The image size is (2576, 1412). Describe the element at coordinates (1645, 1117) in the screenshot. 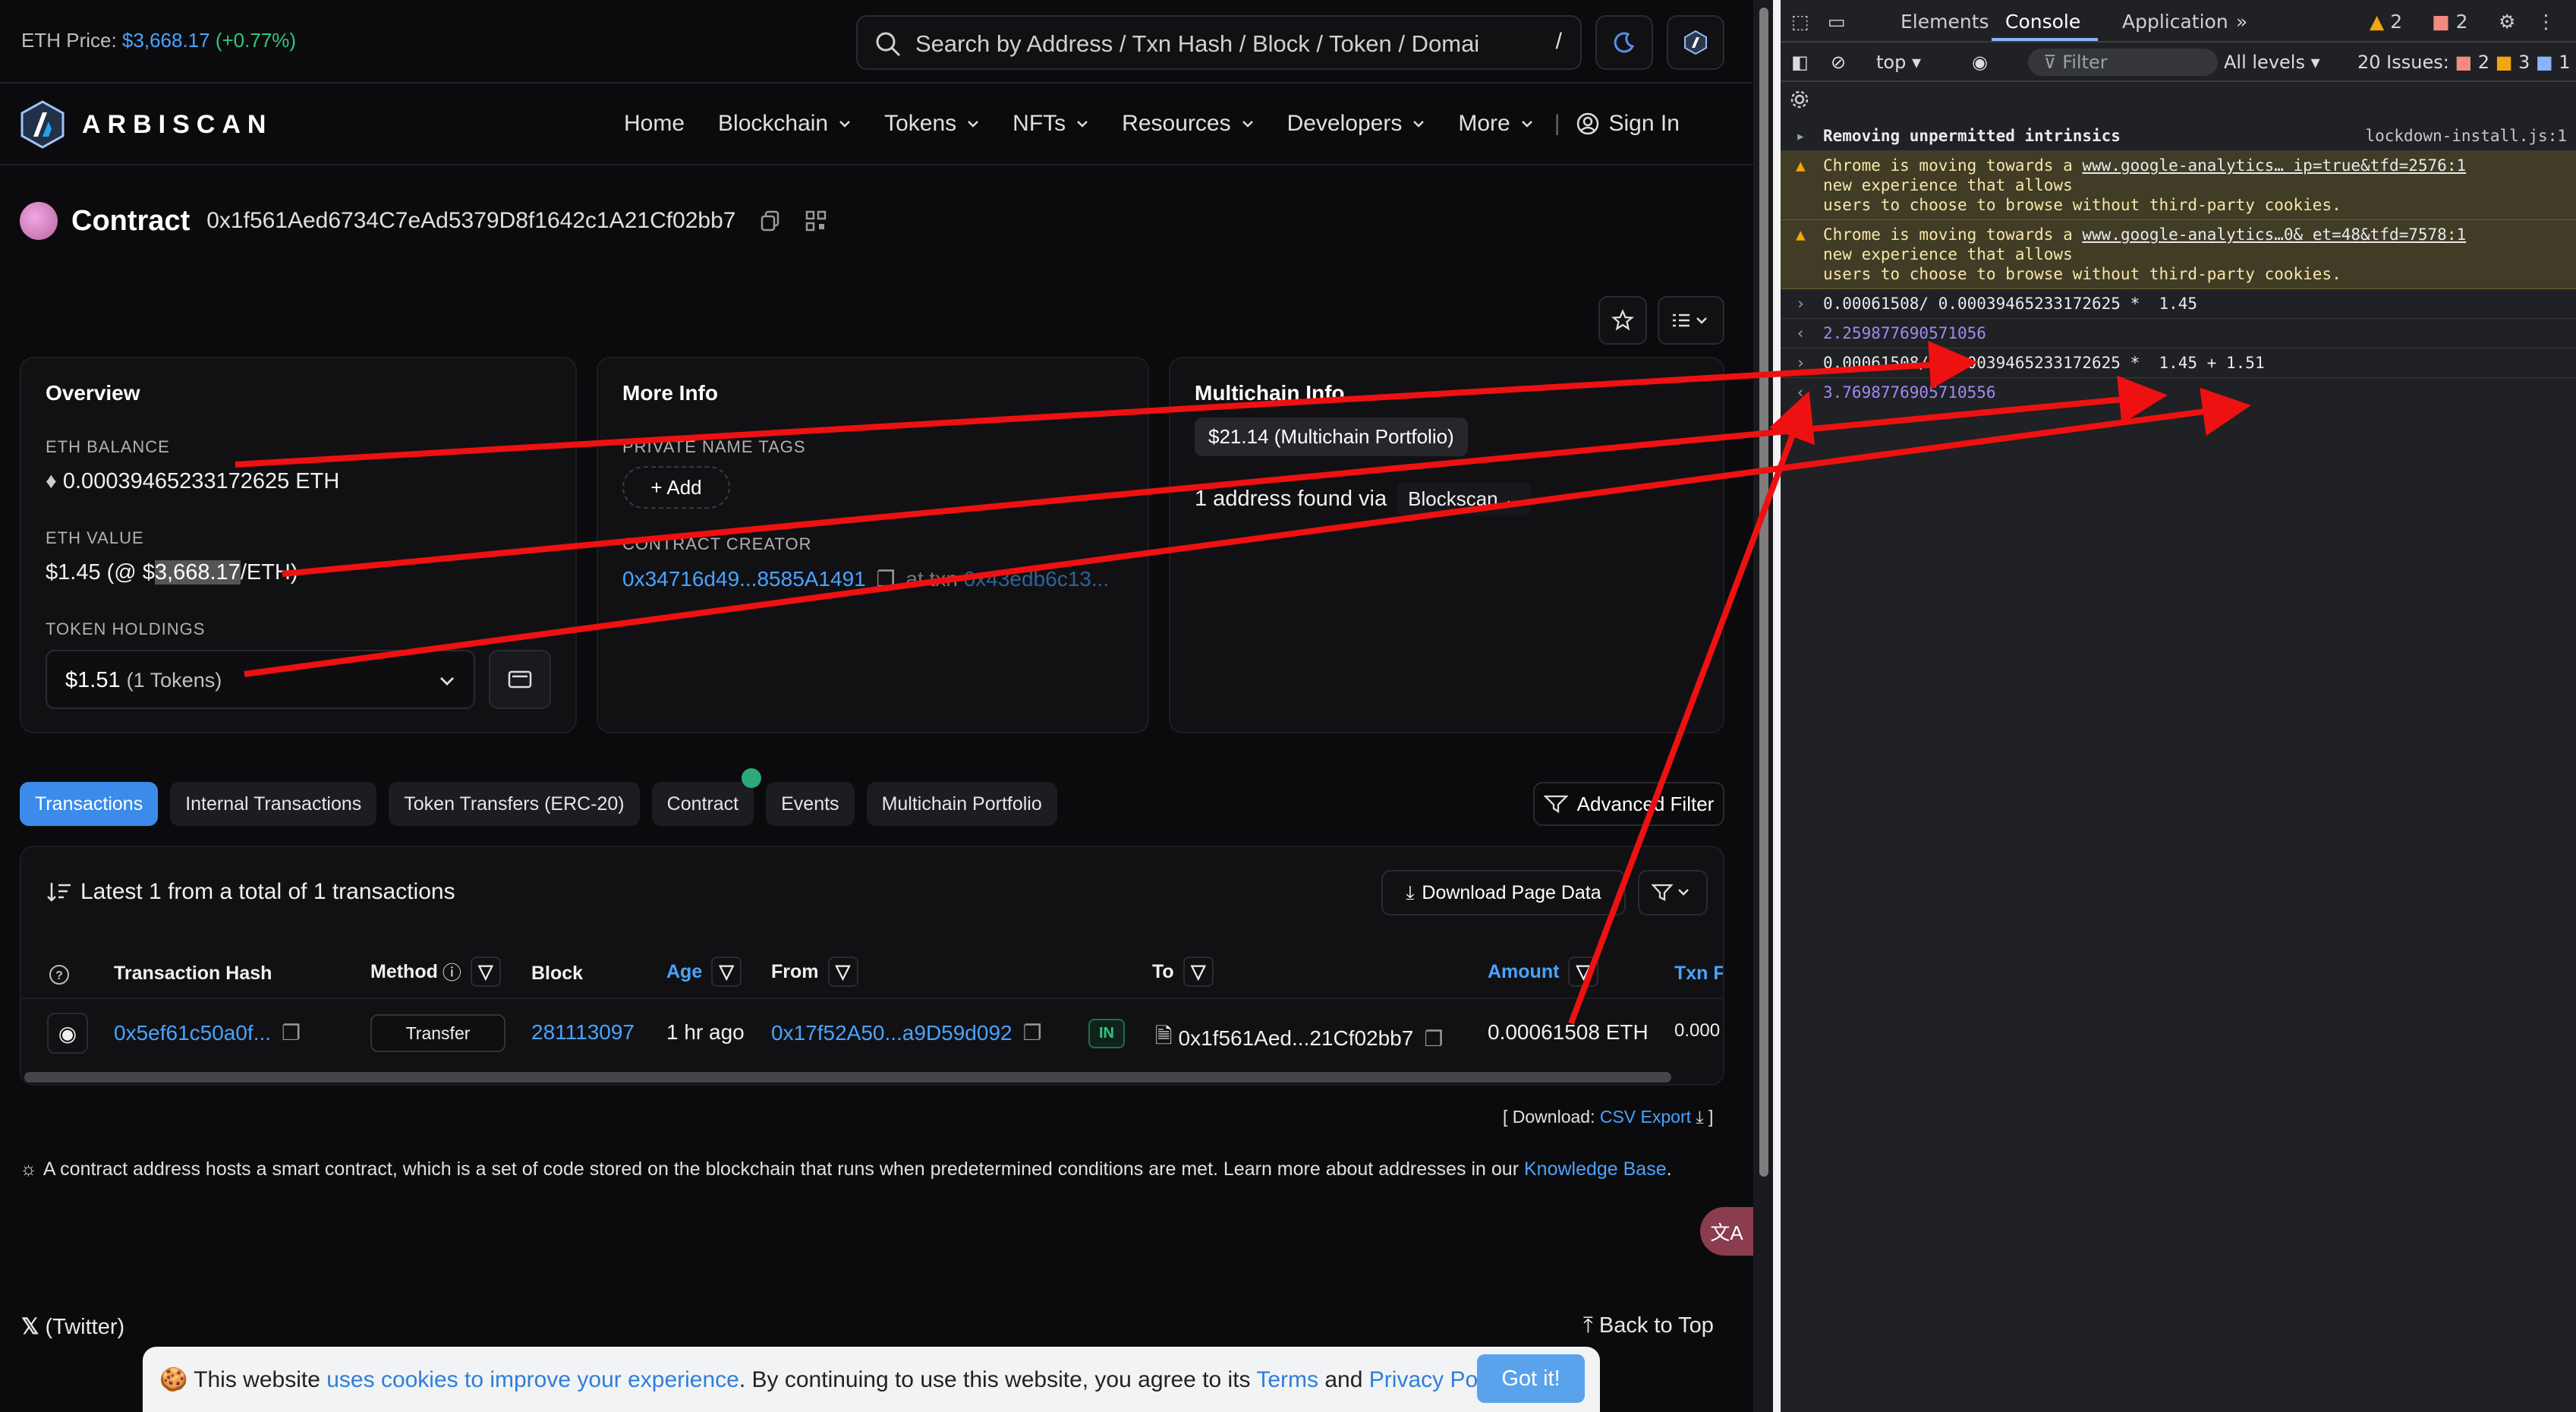

I see `csv-export-link: CSV Export` at that location.